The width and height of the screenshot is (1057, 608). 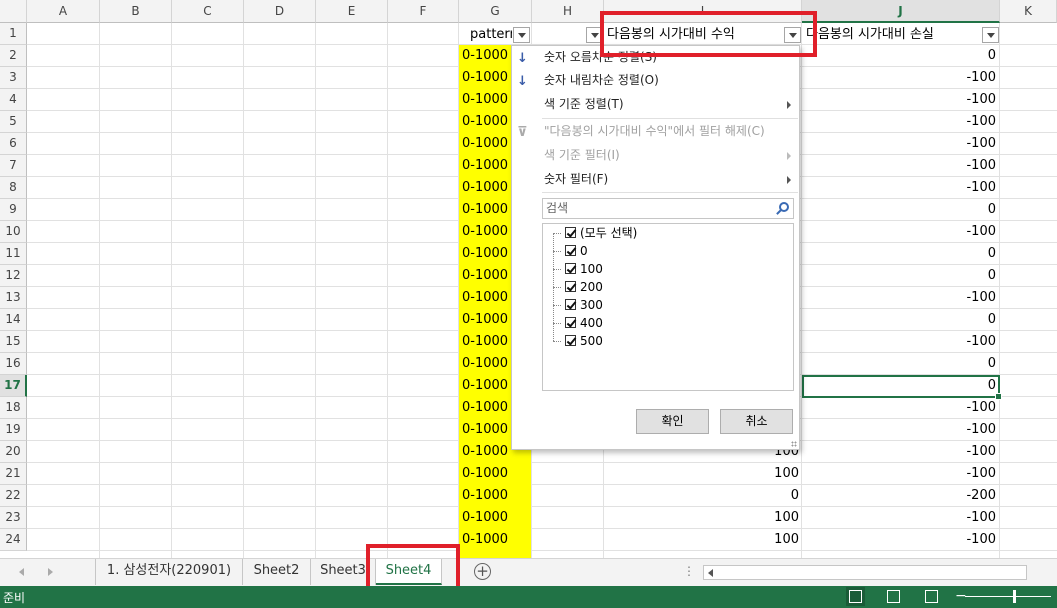 What do you see at coordinates (13, 342) in the screenshot?
I see `row-header-15: 15` at bounding box center [13, 342].